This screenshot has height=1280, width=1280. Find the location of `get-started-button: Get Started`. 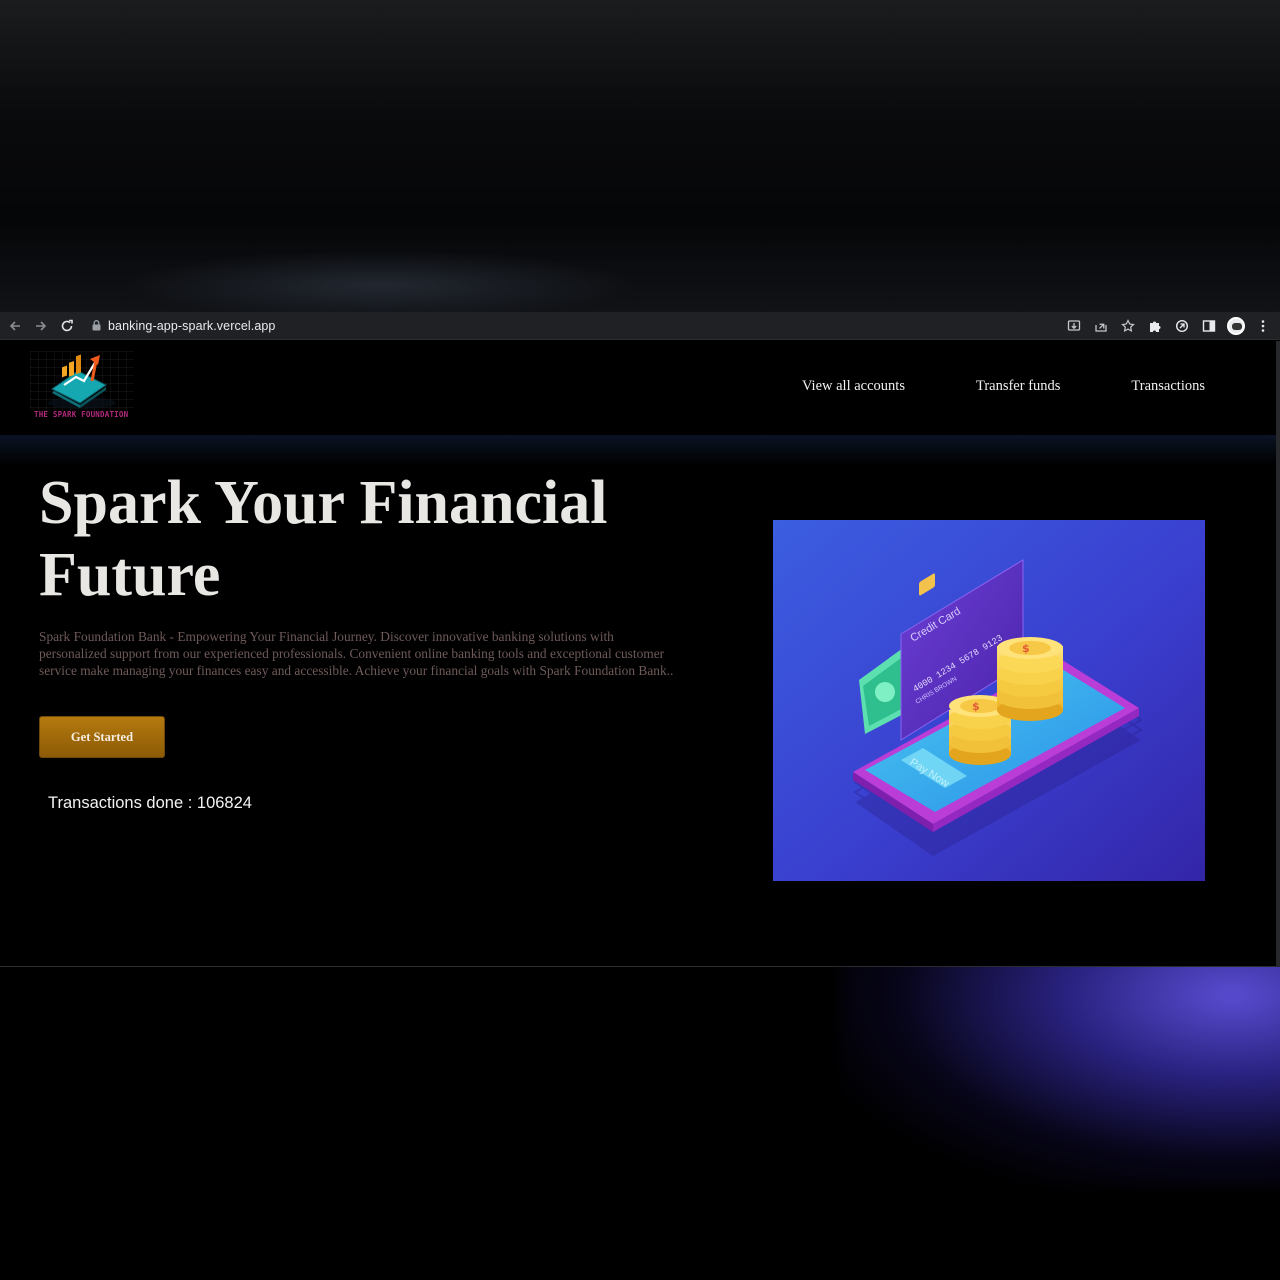

get-started-button: Get Started is located at coordinates (102, 737).